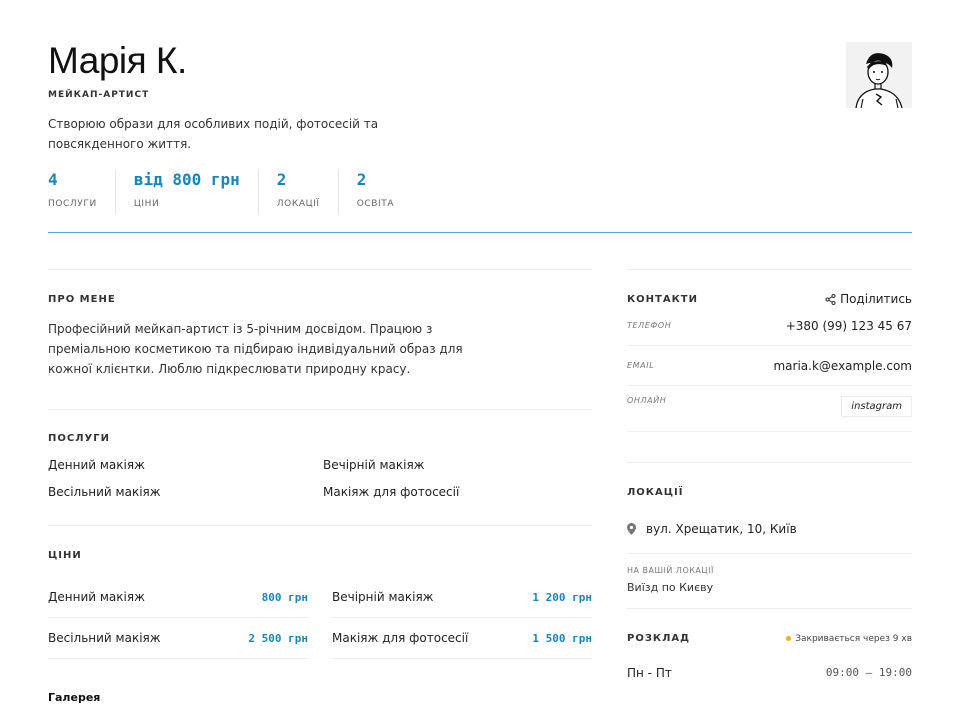  Describe the element at coordinates (842, 366) in the screenshot. I see `email-link: maria.k@example.com` at that location.